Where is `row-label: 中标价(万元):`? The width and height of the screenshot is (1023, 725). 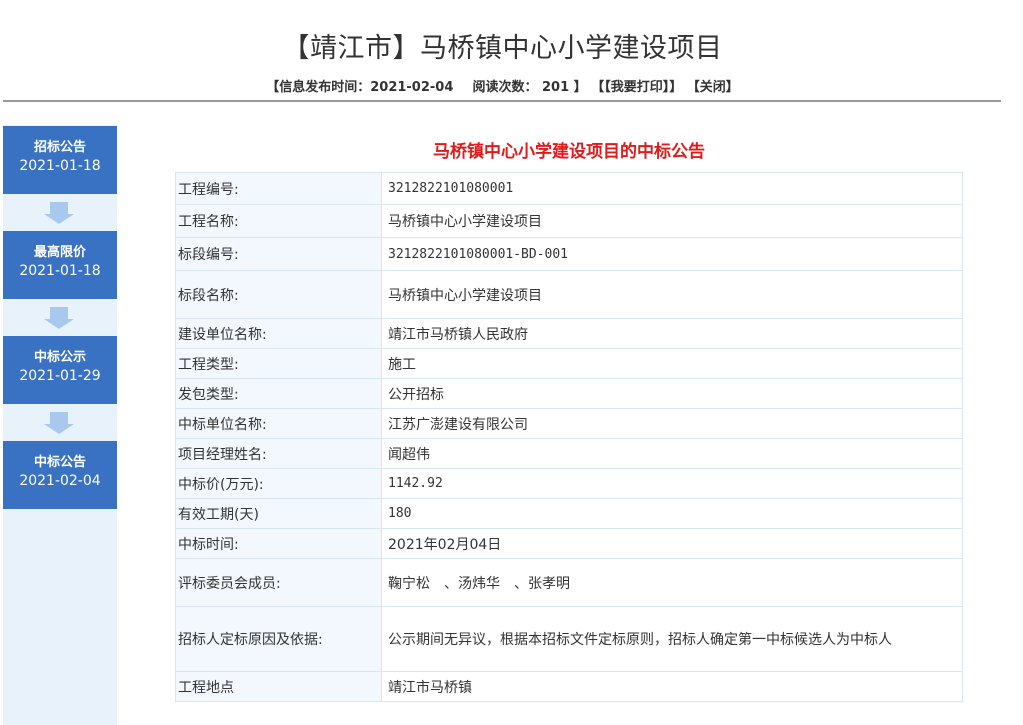
row-label: 中标价(万元): is located at coordinates (278, 483).